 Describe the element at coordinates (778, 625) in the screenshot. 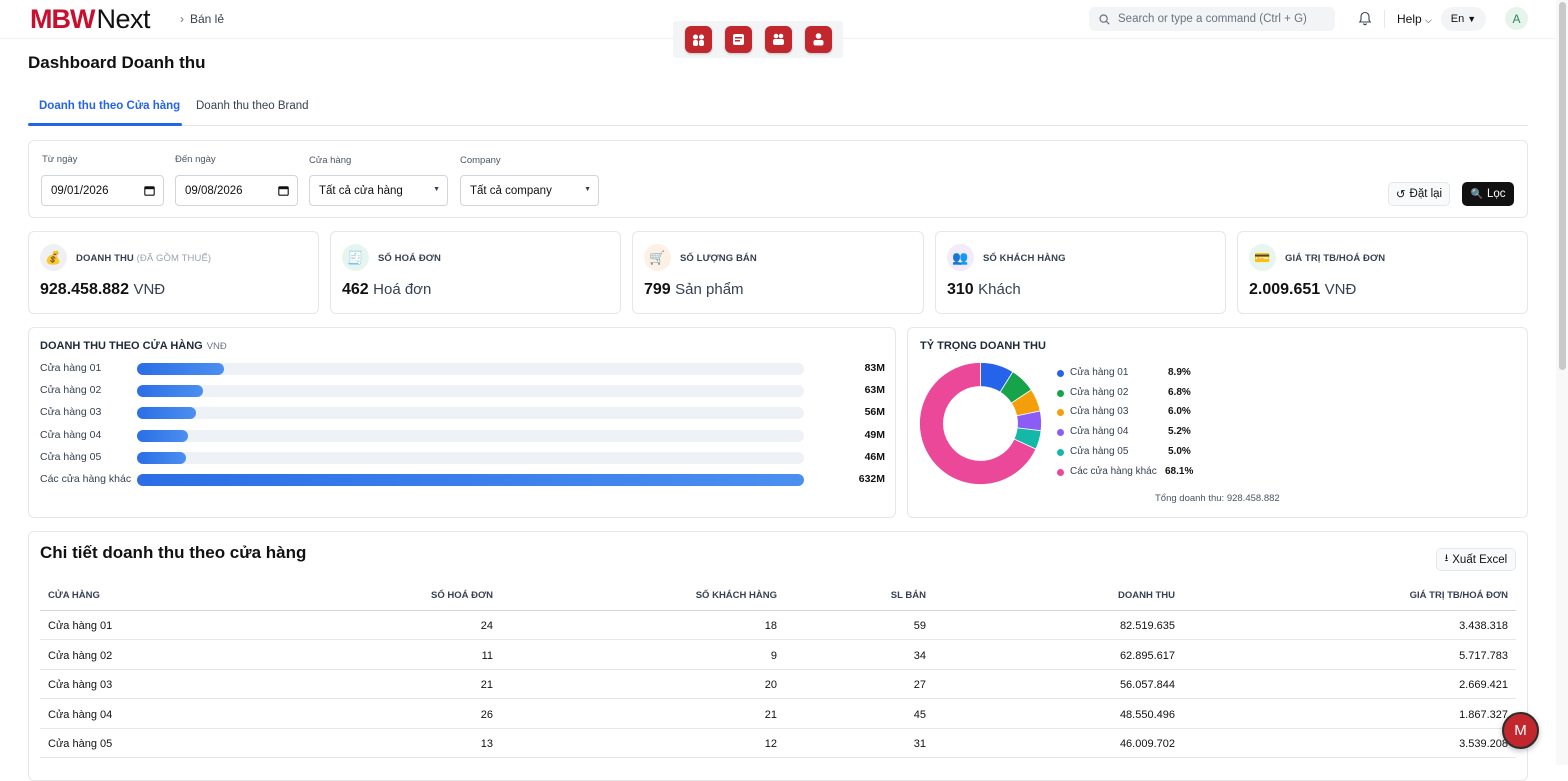

I see `table-row: Cửa hàng 01 24 18 59 82.519.635 3.438.318` at that location.